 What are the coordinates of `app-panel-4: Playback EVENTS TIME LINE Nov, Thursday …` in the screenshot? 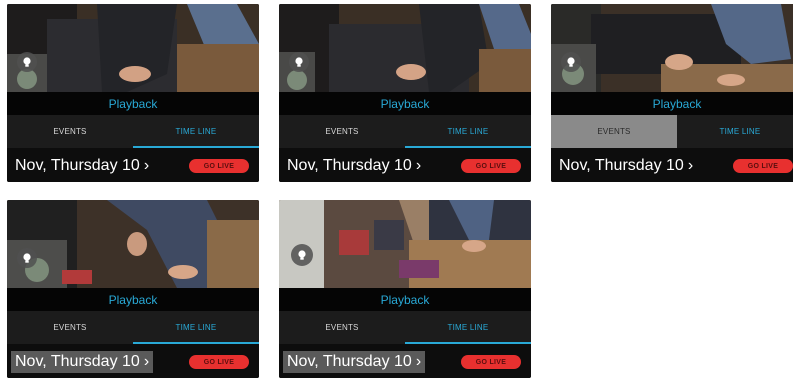 It's located at (133, 289).